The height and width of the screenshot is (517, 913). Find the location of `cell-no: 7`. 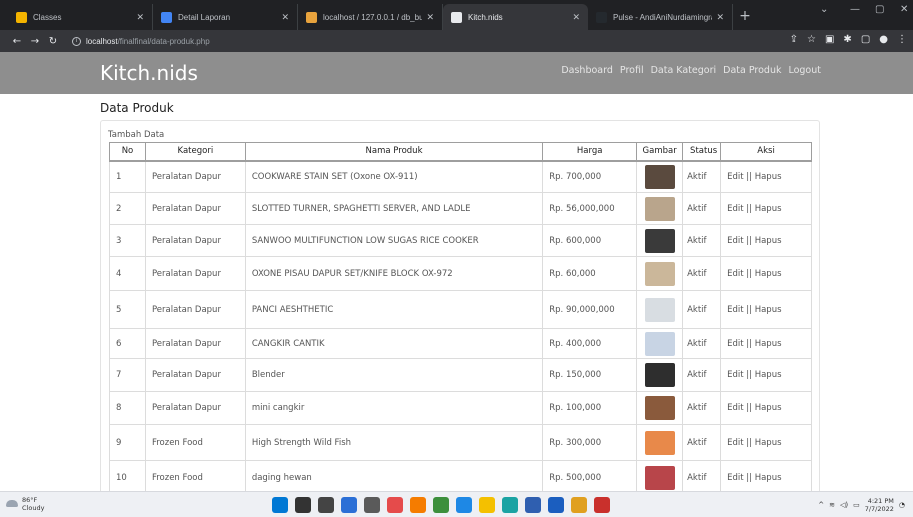

cell-no: 7 is located at coordinates (127, 375).